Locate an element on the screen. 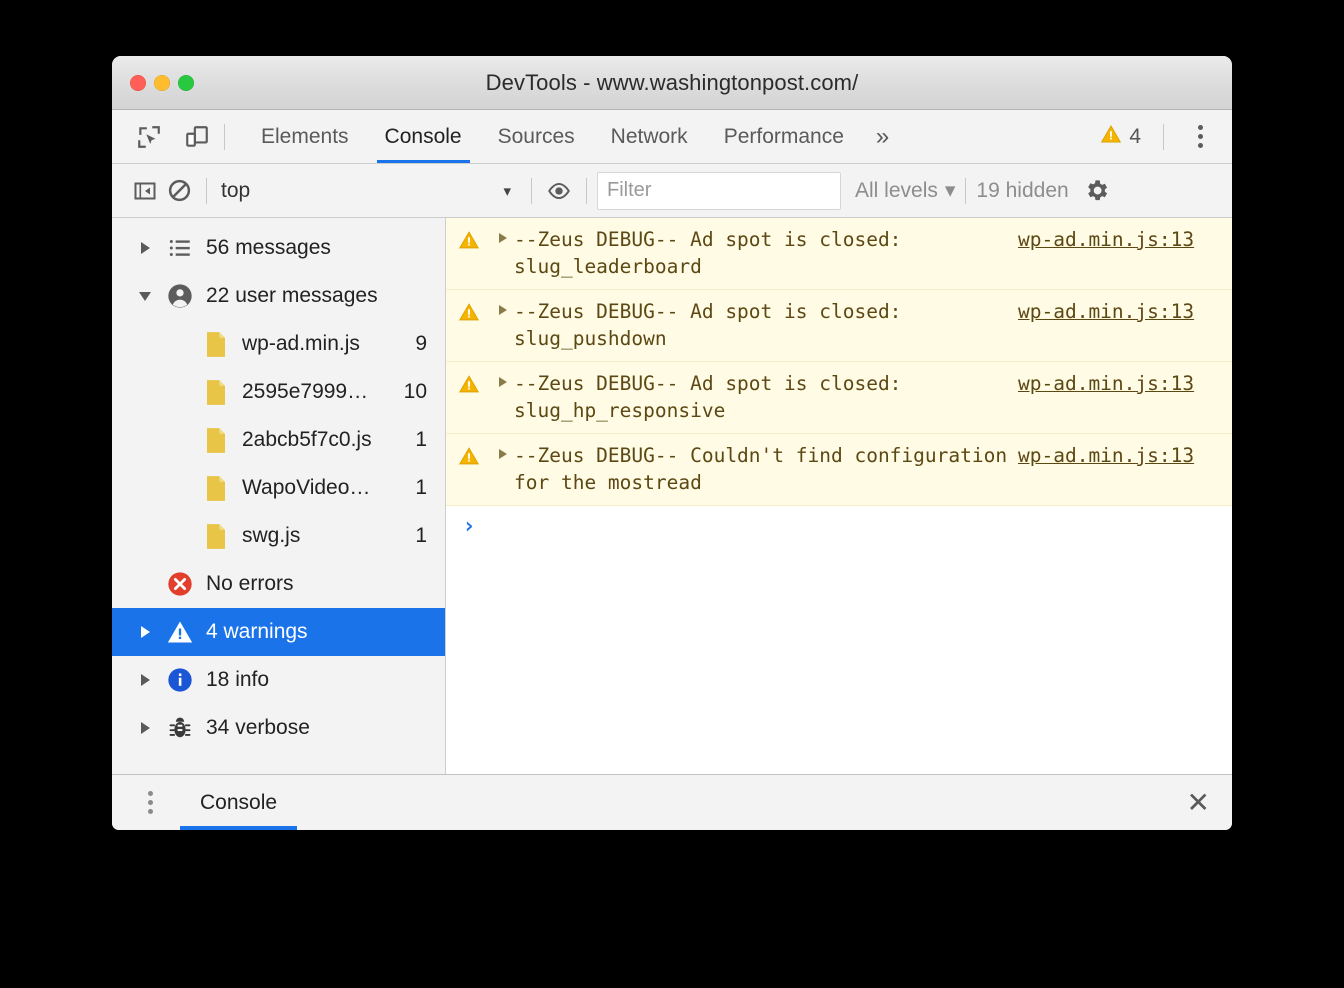  sidebar-item-2abcb5f7c0-js: 2abcb5f7c0.js 1 is located at coordinates (278, 440).